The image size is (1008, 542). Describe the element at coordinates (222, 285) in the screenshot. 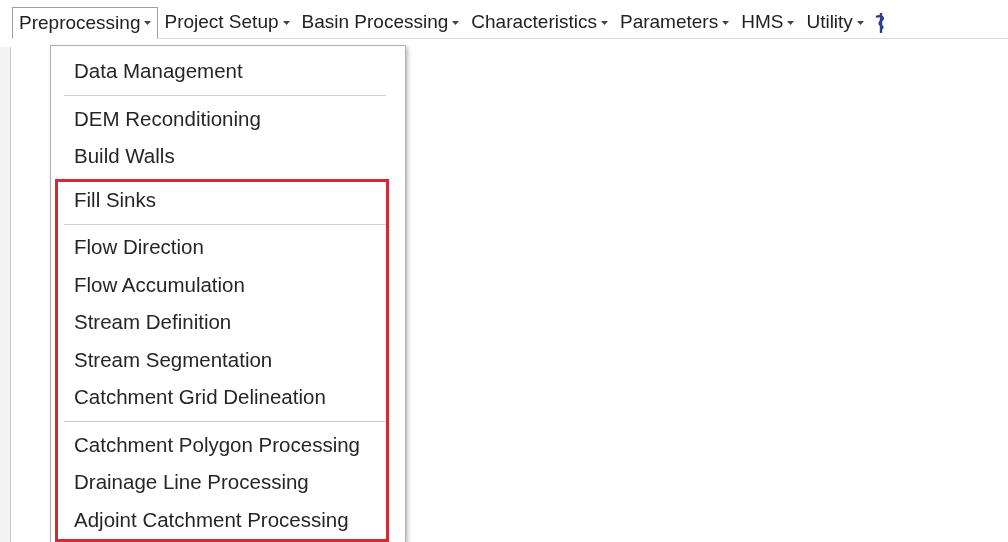

I see `menu-item: Flow Accumulation` at that location.